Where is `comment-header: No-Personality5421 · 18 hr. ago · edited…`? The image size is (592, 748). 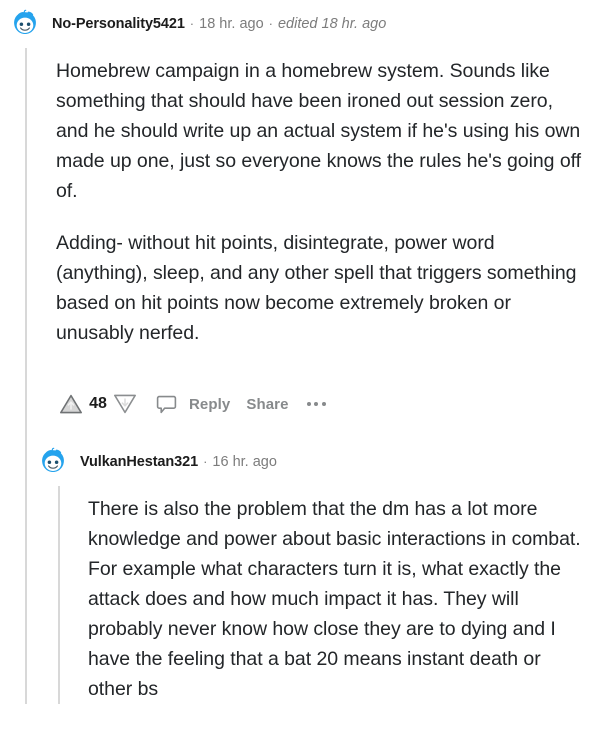
comment-header: No-Personality5421 · 18 hr. ago · edited… is located at coordinates (296, 24).